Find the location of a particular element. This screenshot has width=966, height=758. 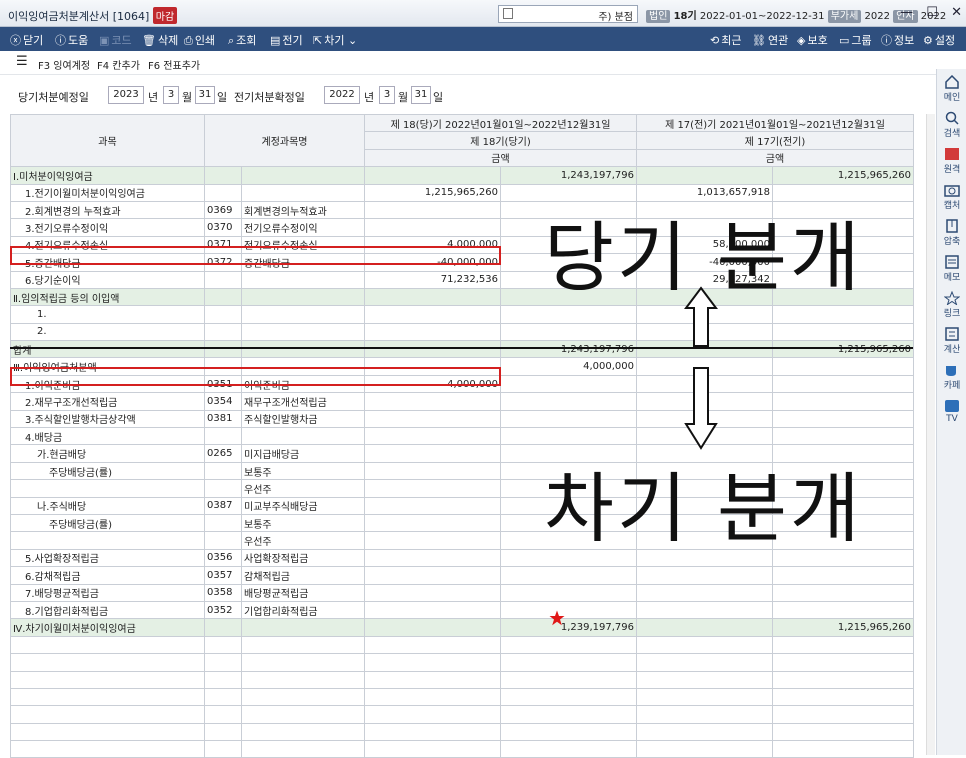

account-cell: 감채적립금 is located at coordinates (303, 575).